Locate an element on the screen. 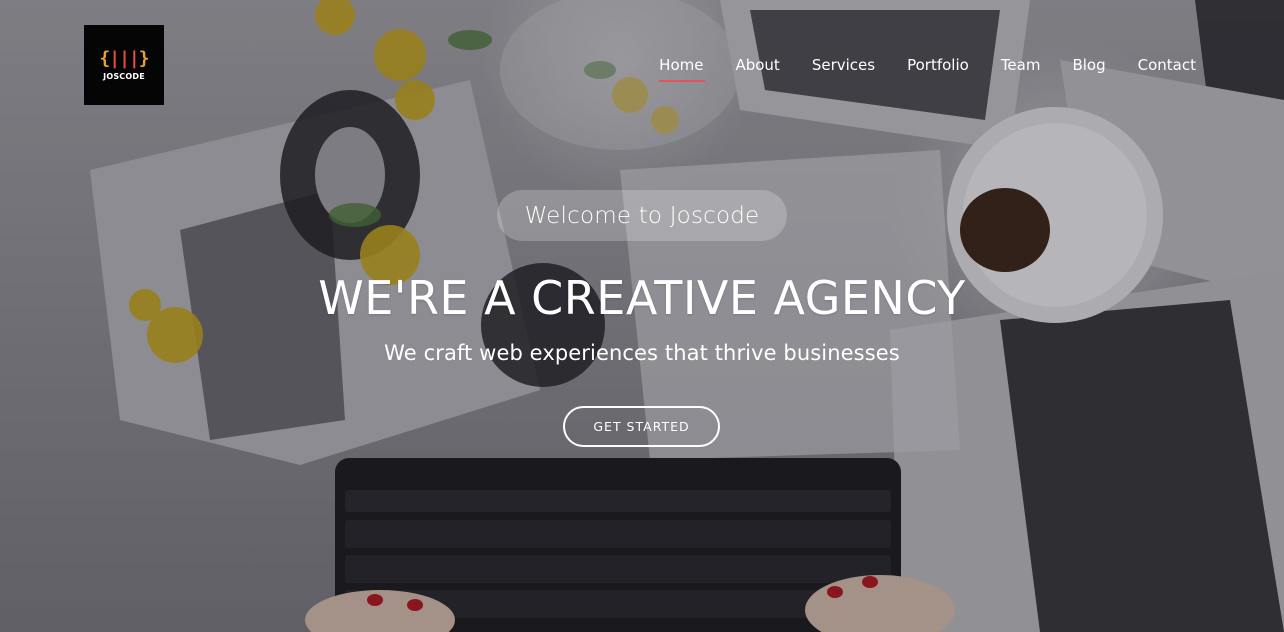 Image resolution: width=1284 pixels, height=632 pixels. nav-item-contact: Contact is located at coordinates (1151, 68).